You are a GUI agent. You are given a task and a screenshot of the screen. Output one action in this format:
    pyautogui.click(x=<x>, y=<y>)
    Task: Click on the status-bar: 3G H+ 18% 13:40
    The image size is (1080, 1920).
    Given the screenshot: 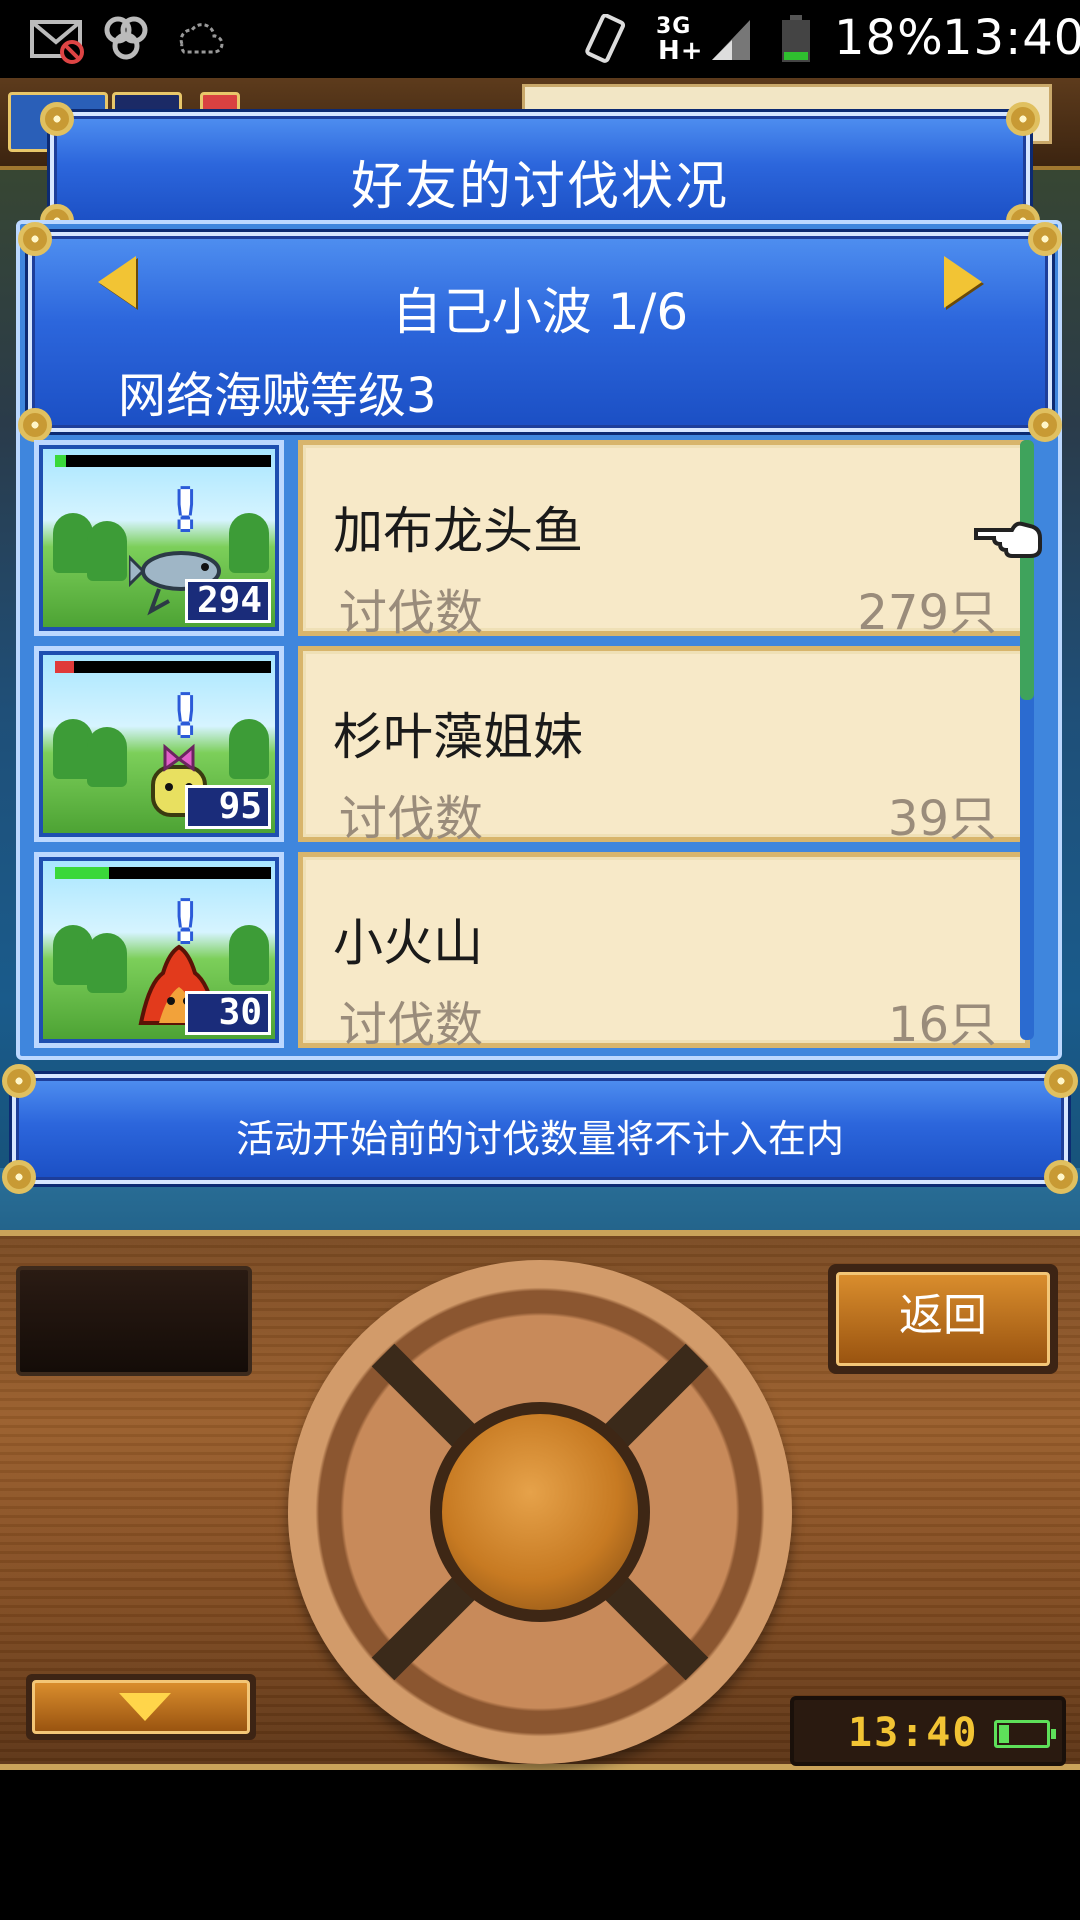 What is the action you would take?
    pyautogui.click(x=540, y=39)
    